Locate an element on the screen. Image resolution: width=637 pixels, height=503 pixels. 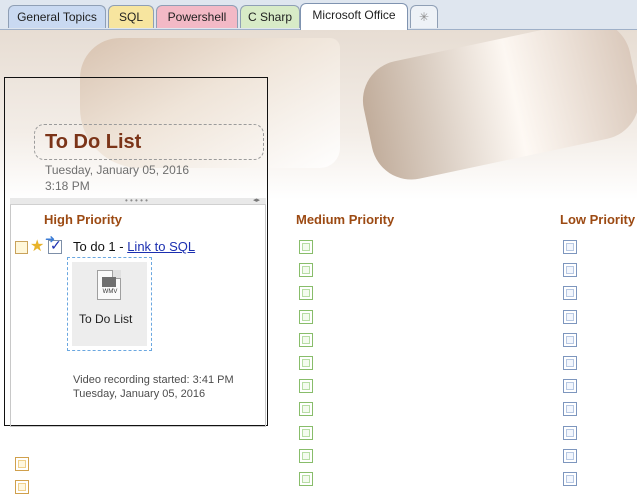
tag-box-high is located at coordinates (21, 247).